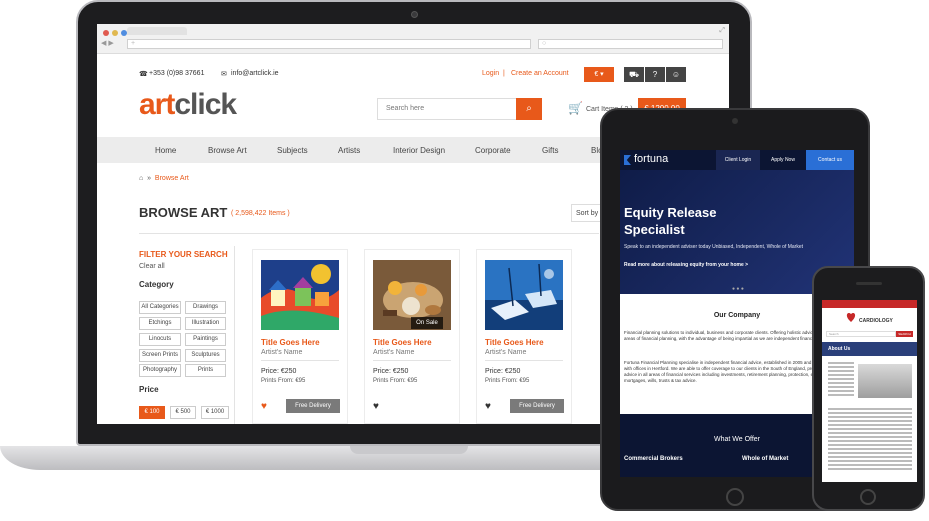  Describe the element at coordinates (654, 229) in the screenshot. I see `hero-title-line2: Specialist` at that location.